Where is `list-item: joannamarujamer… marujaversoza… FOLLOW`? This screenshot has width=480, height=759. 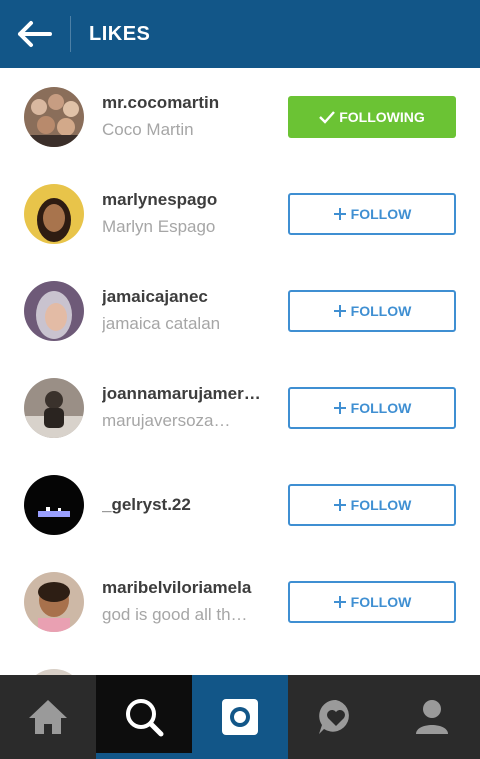 list-item: joannamarujamer… marujaversoza… FOLLOW is located at coordinates (240, 407).